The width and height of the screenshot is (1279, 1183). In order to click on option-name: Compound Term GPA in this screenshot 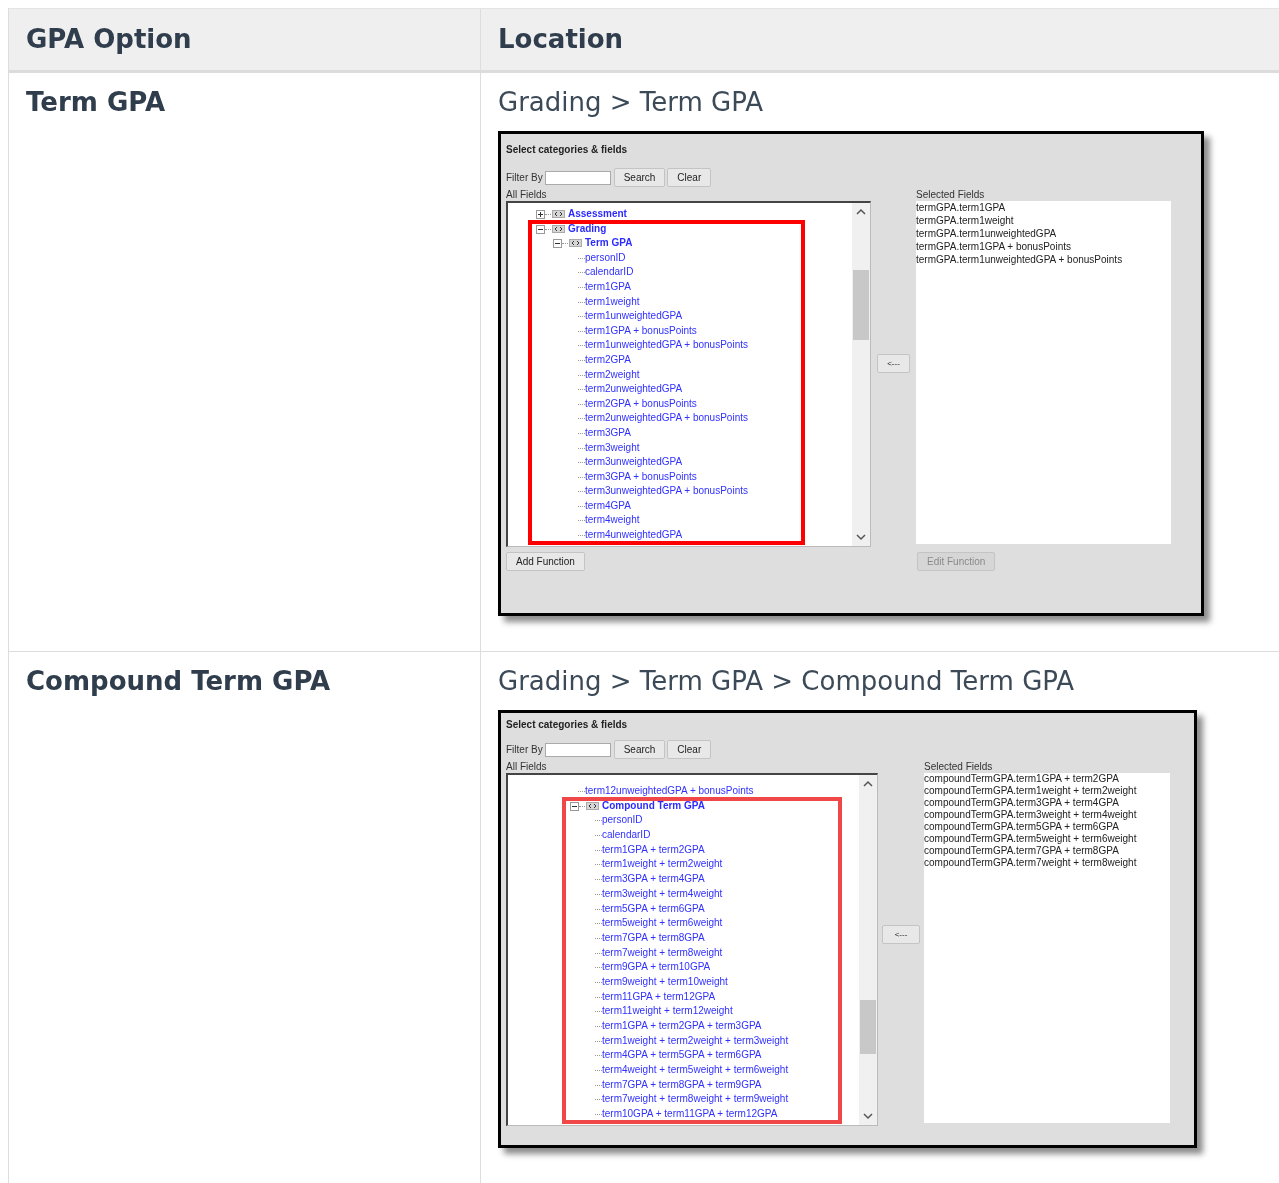, I will do `click(178, 681)`.